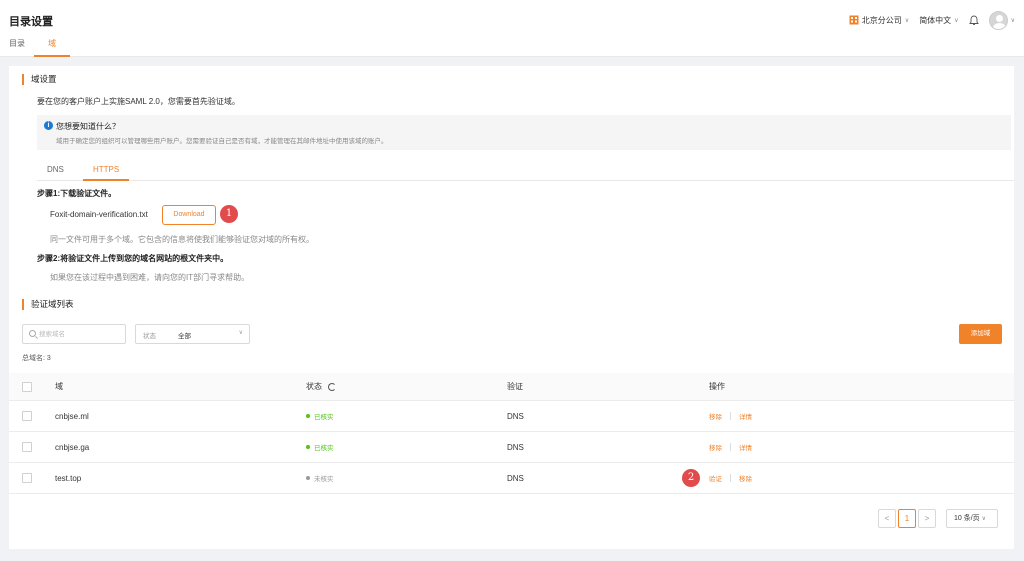 The width and height of the screenshot is (1024, 561). What do you see at coordinates (39, 79) in the screenshot?
I see `section-title-domain-settings: 域设置` at bounding box center [39, 79].